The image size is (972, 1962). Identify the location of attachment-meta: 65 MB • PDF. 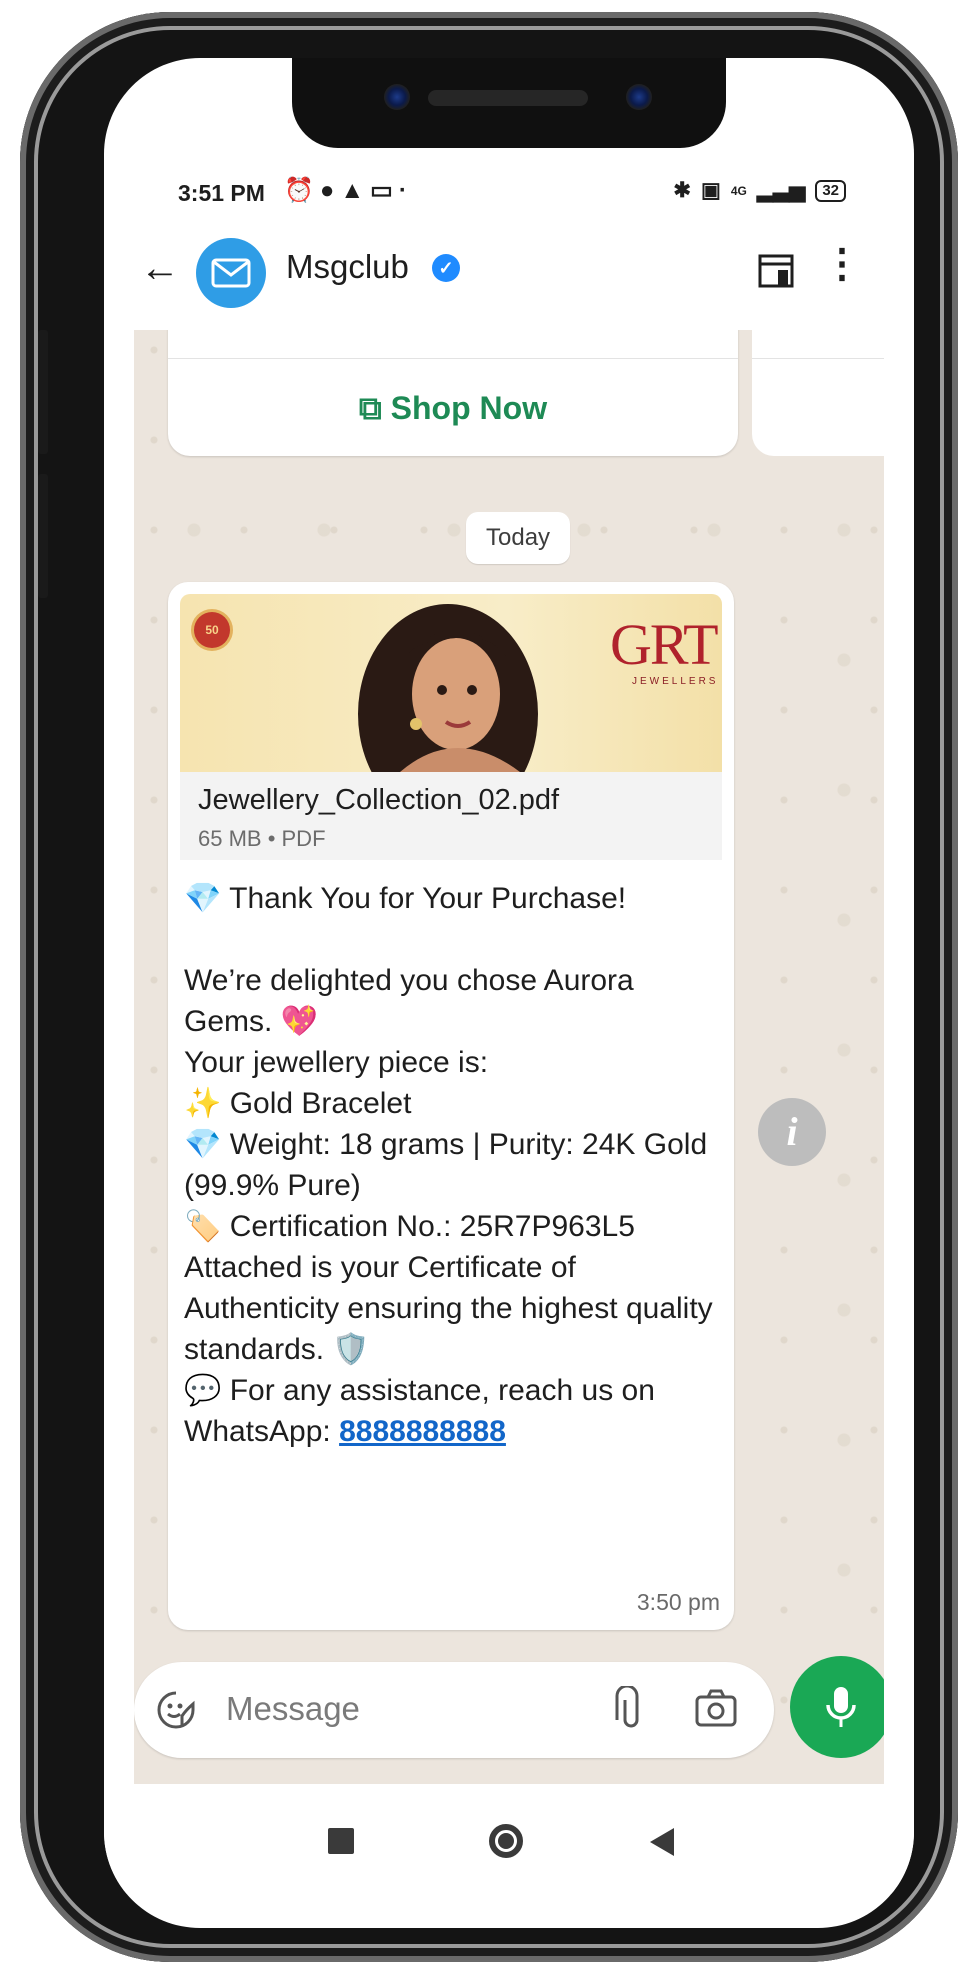
(262, 838).